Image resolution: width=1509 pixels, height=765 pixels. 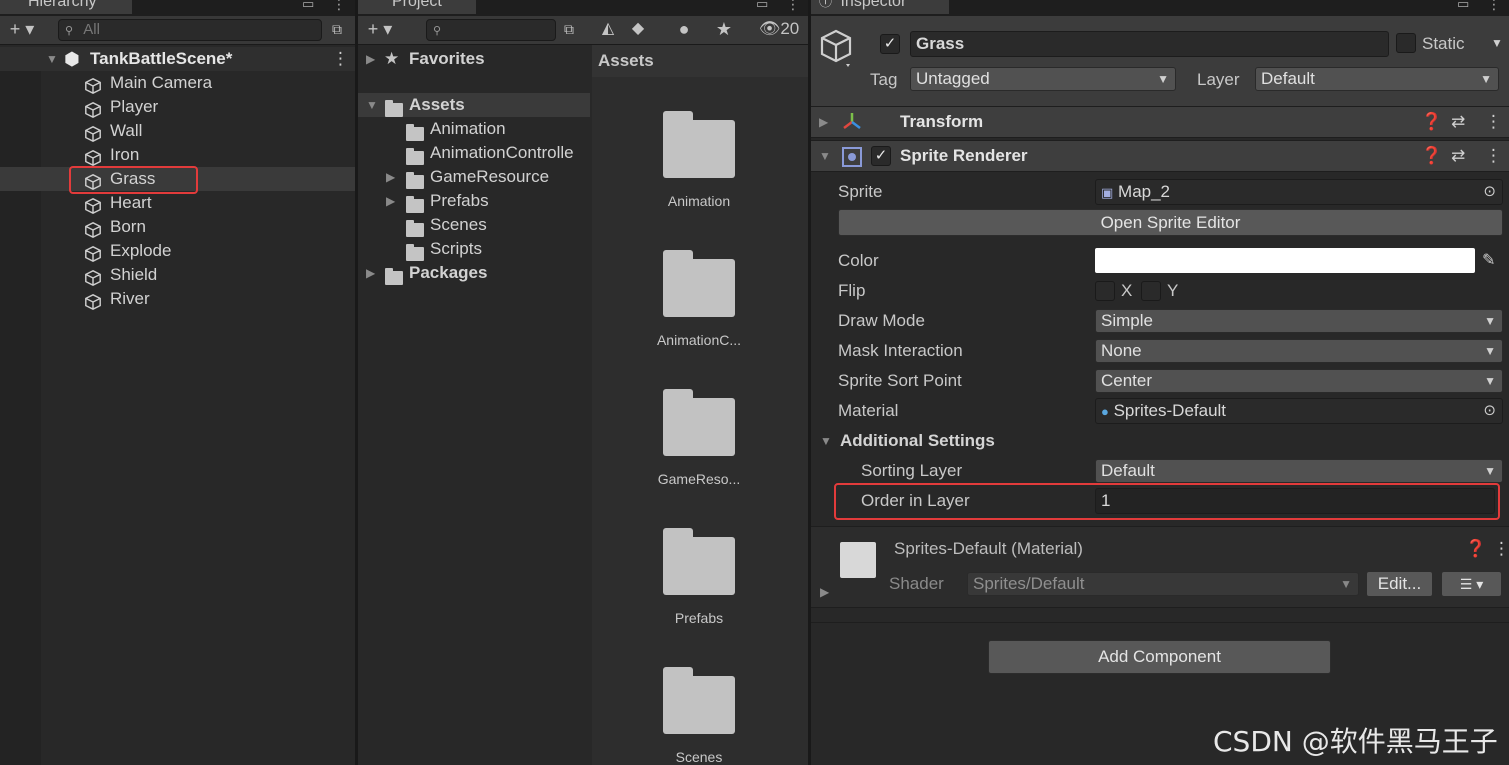 I want to click on shader-dropdown: Sprites/Default ▼, so click(x=1163, y=584).